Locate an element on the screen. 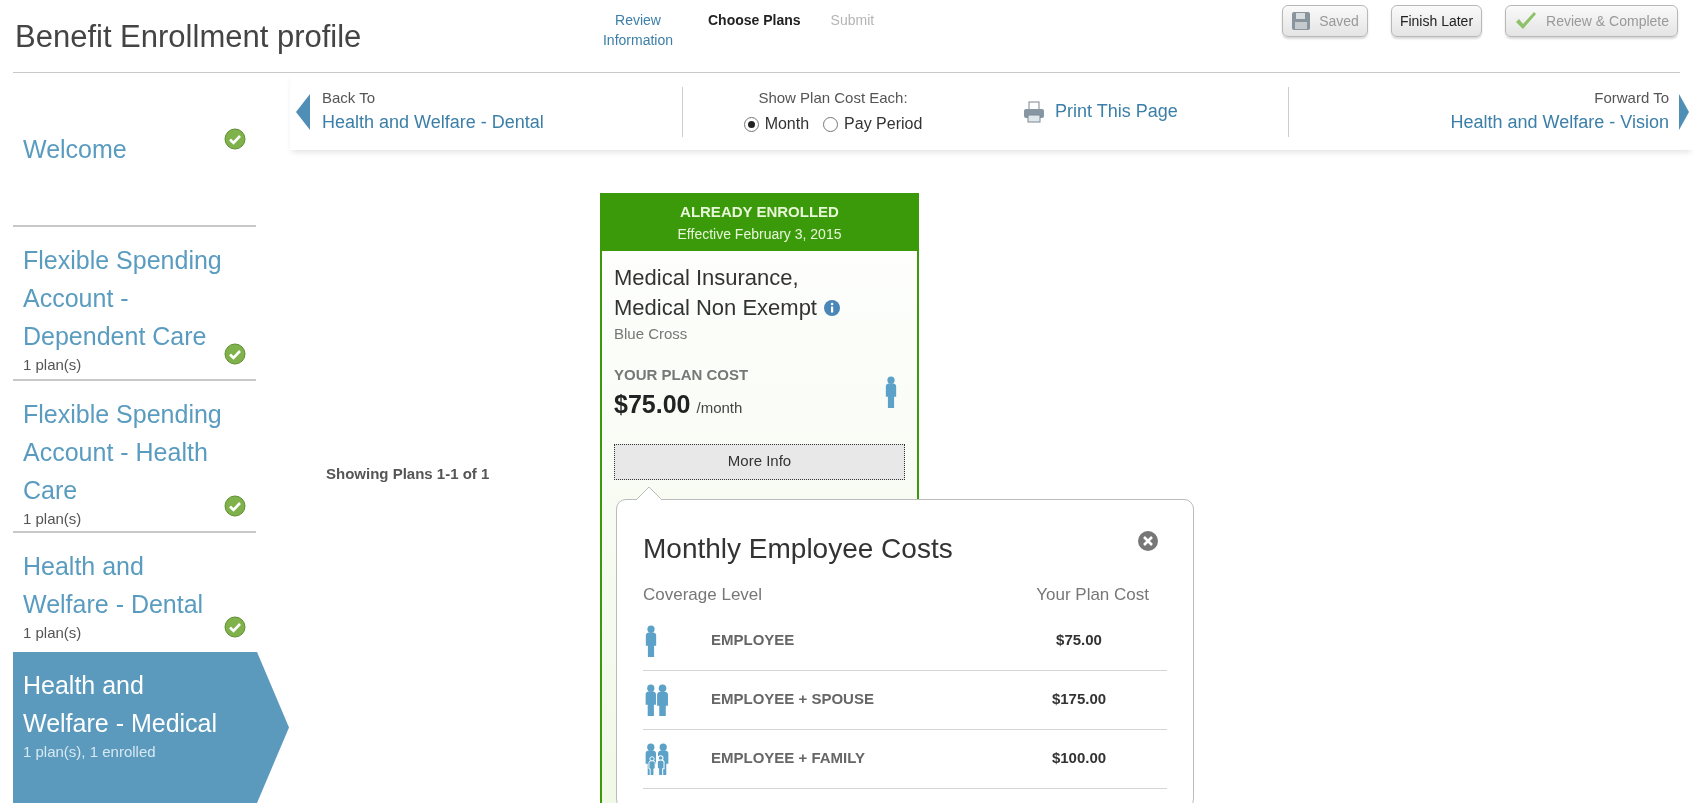 The image size is (1693, 803). step-link: Choose Plans is located at coordinates (754, 30).